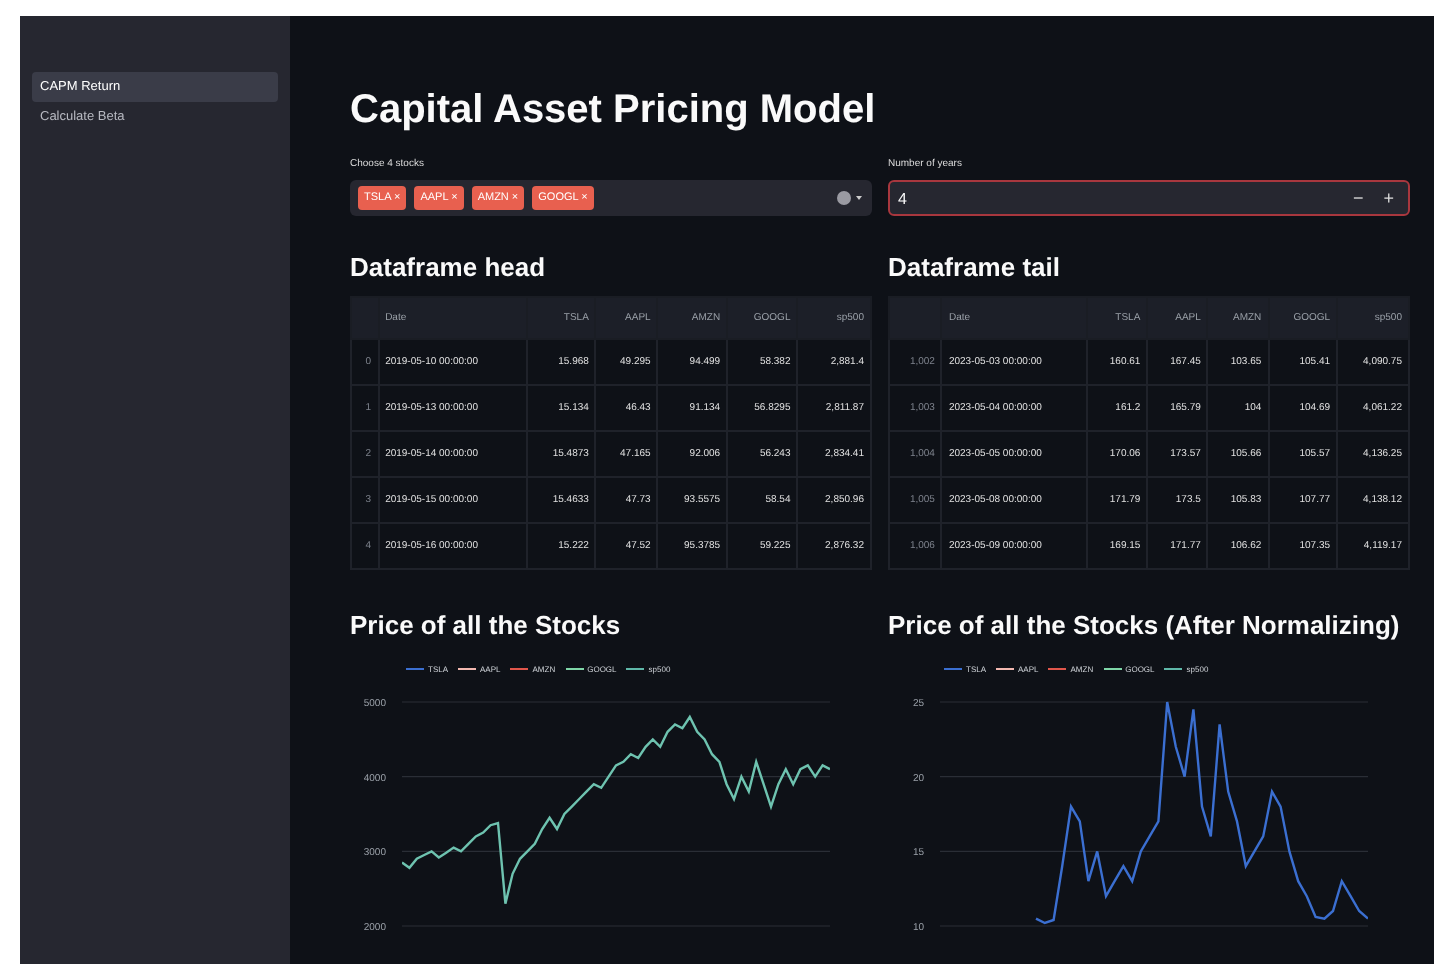  What do you see at coordinates (1145, 625) in the screenshot?
I see `chart-title: Price of all the Stocks (After Normalizing)` at bounding box center [1145, 625].